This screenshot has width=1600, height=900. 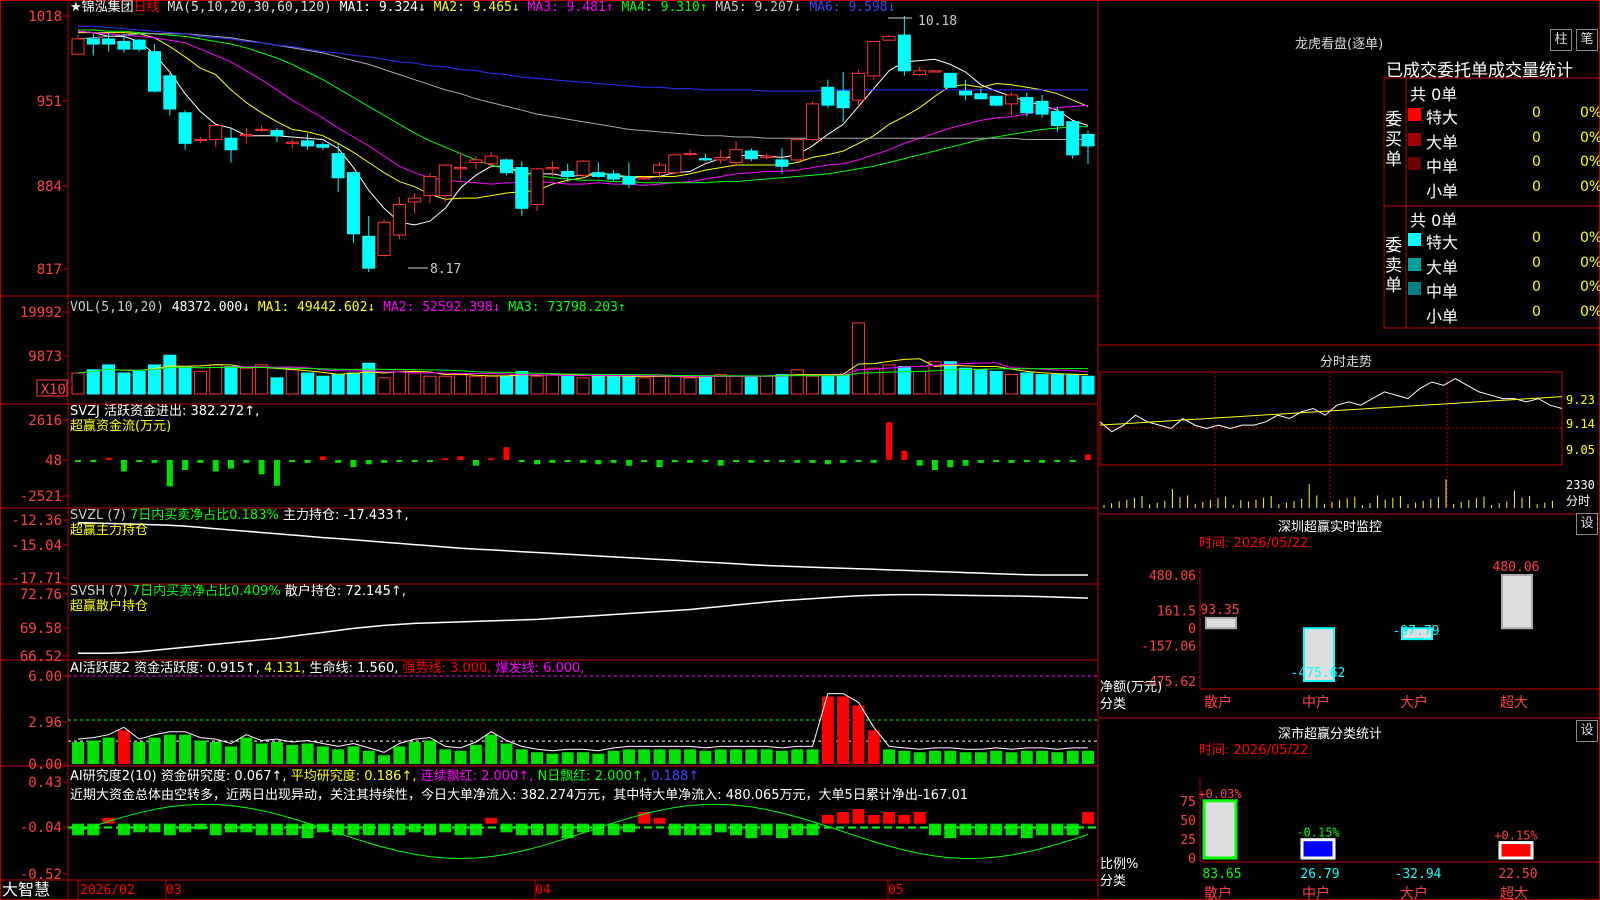 I want to click on ma2-value: MA2: 9.465↓, so click(x=476, y=7).